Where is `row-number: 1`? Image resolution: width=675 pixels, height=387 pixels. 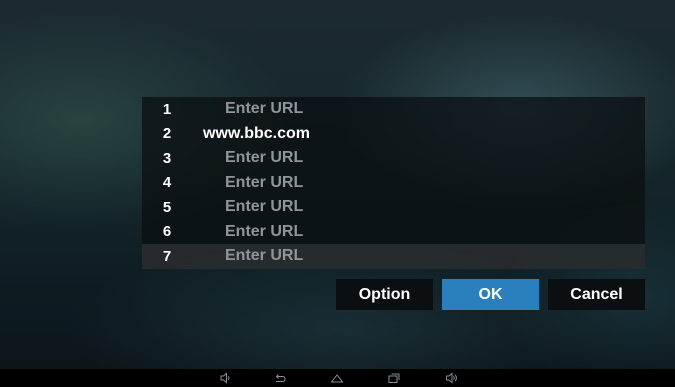
row-number: 1 is located at coordinates (167, 109).